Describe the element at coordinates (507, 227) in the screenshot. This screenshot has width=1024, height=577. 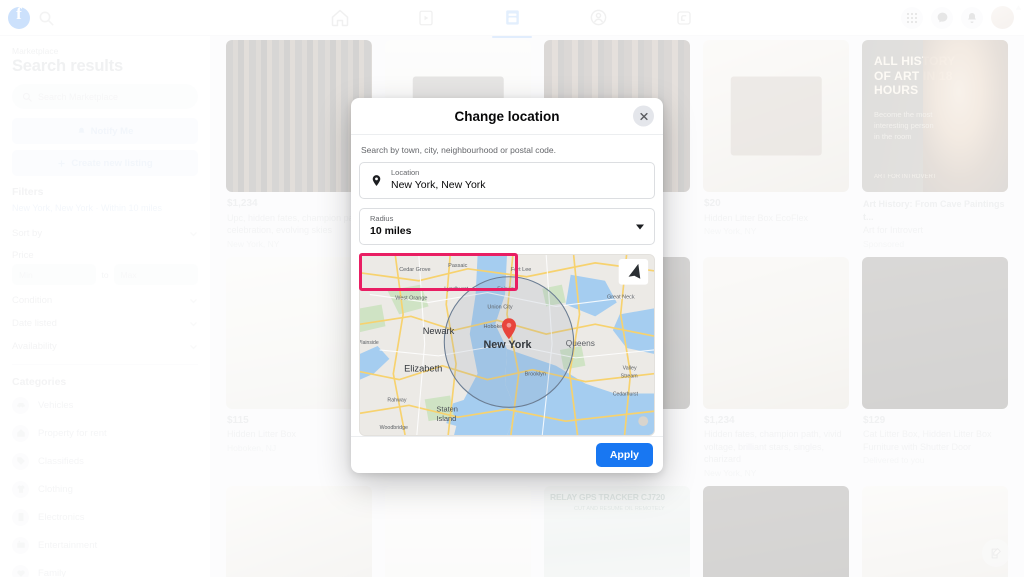
I see `radius-select-field: Radius 10 miles` at that location.